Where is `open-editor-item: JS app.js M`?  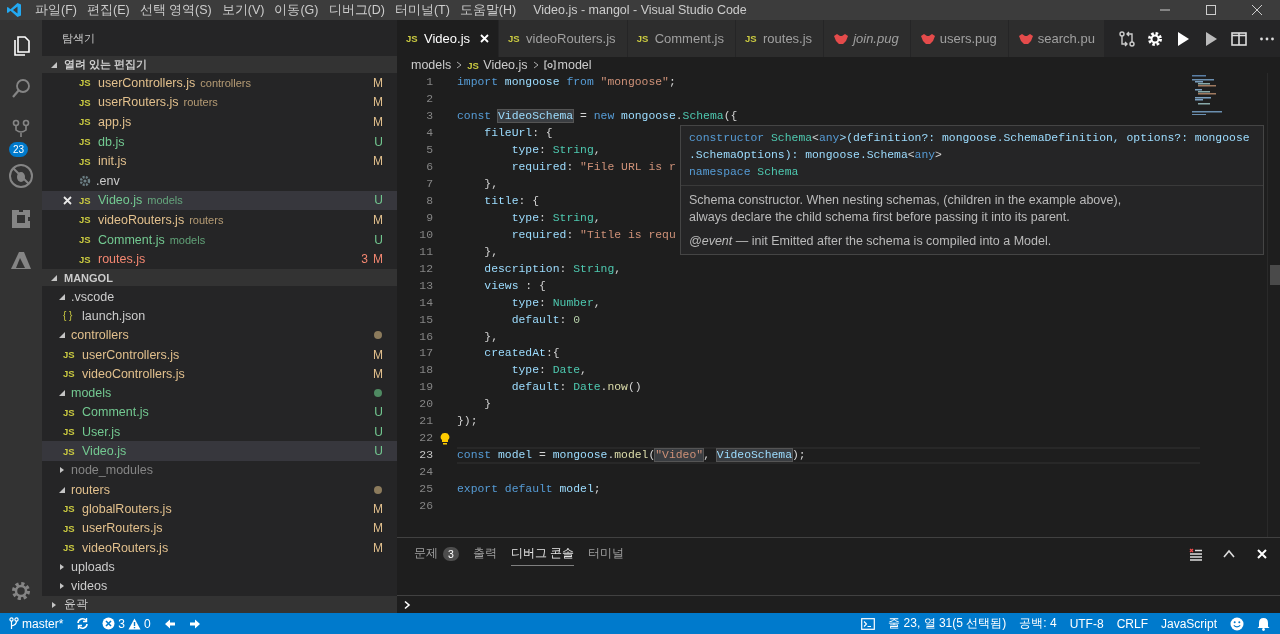 open-editor-item: JS app.js M is located at coordinates (219, 122).